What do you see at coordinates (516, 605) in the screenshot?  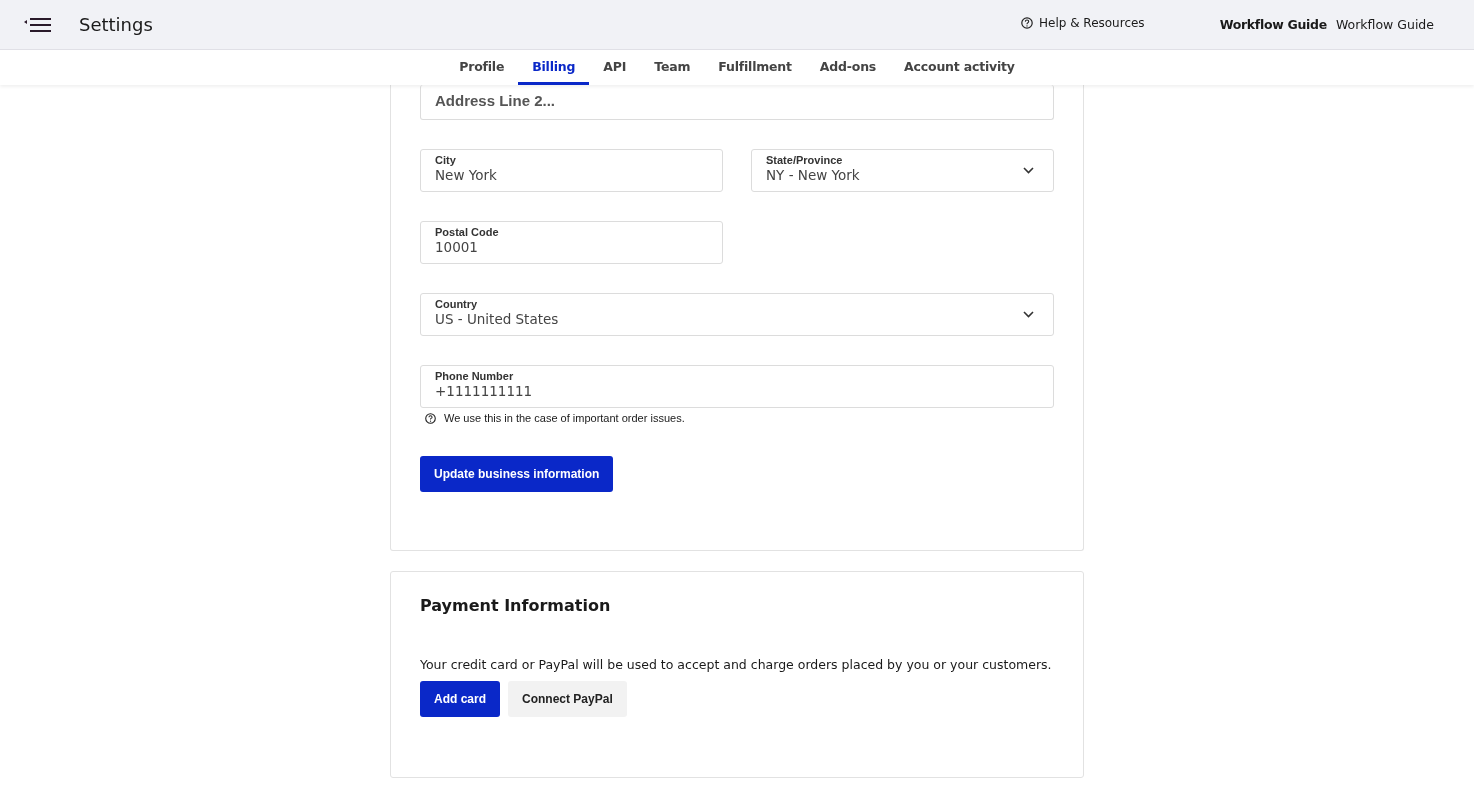 I see `section-title: Payment Information` at bounding box center [516, 605].